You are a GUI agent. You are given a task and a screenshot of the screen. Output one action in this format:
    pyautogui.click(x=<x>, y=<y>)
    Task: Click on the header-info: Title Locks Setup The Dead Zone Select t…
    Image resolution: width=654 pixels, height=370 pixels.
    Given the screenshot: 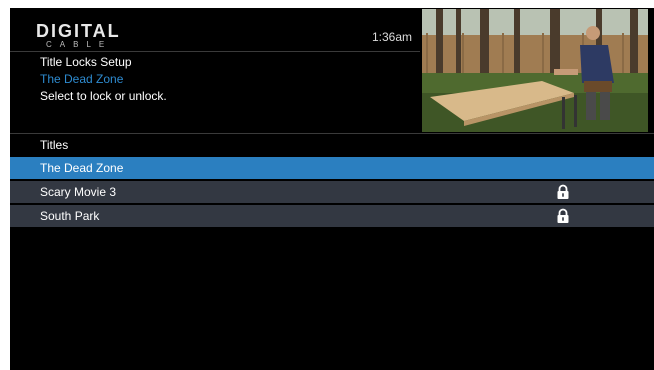 What is the action you would take?
    pyautogui.click(x=103, y=79)
    